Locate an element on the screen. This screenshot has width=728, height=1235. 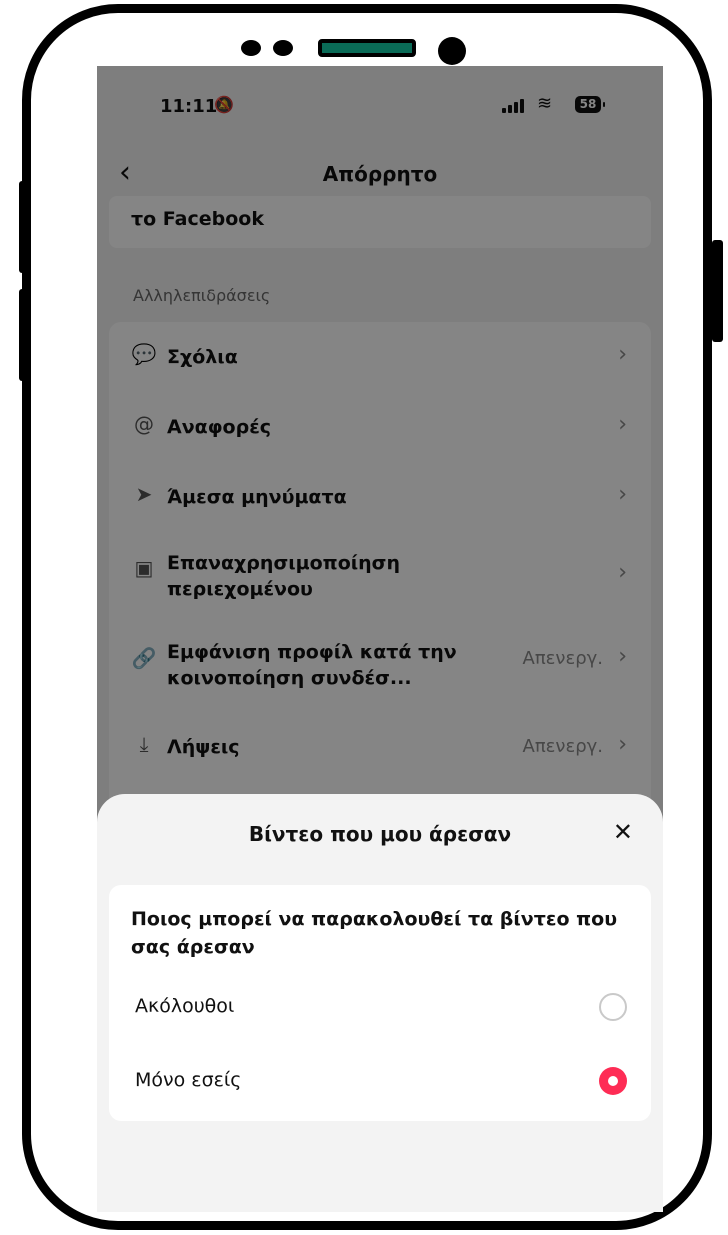
sheet-title: Βίντεο που μου άρεσαν is located at coordinates (380, 834).